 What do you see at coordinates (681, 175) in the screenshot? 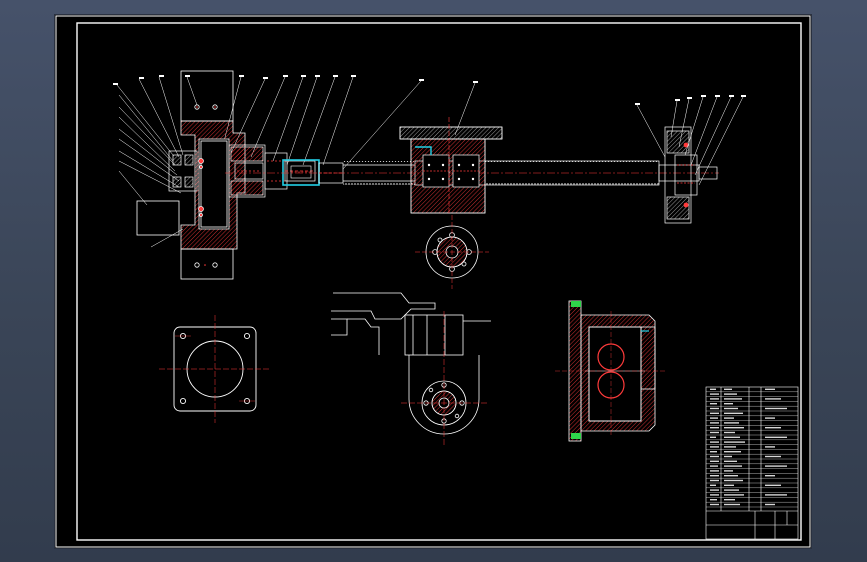
I see `right-bearing-support` at bounding box center [681, 175].